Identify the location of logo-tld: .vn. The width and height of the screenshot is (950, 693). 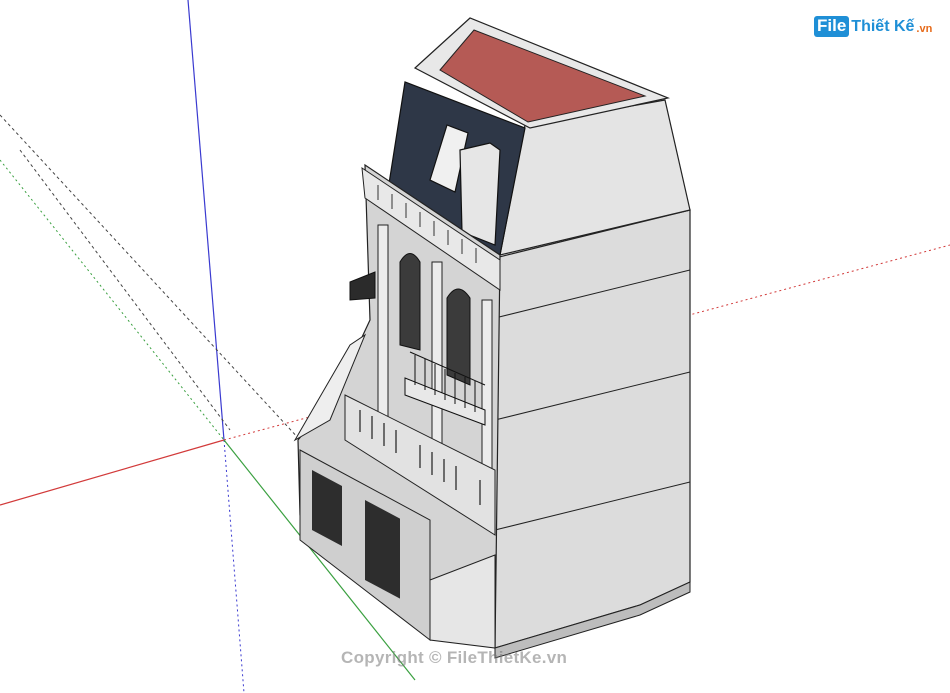
(924, 28).